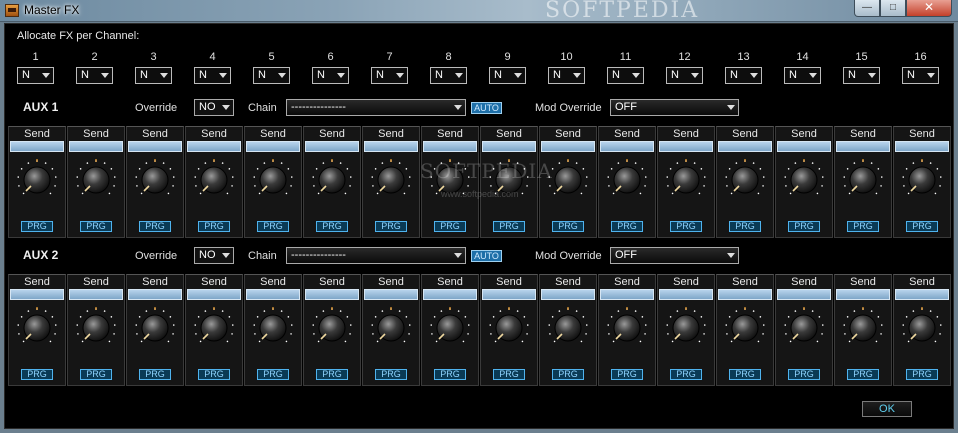 The height and width of the screenshot is (433, 958). Describe the element at coordinates (893, 8) in the screenshot. I see `maximize-button: □` at that location.